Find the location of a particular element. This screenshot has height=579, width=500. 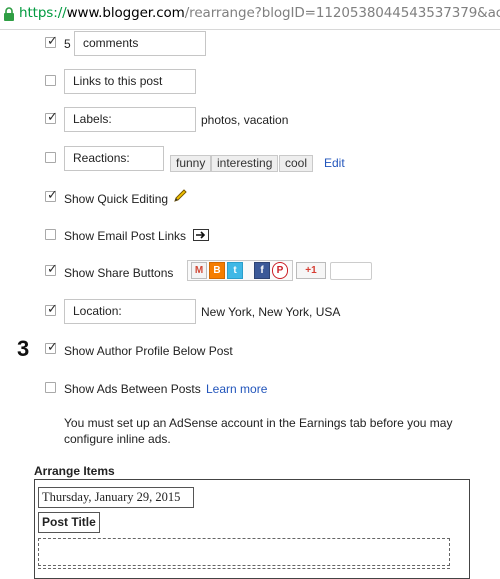

location-input: Location: is located at coordinates (130, 311).